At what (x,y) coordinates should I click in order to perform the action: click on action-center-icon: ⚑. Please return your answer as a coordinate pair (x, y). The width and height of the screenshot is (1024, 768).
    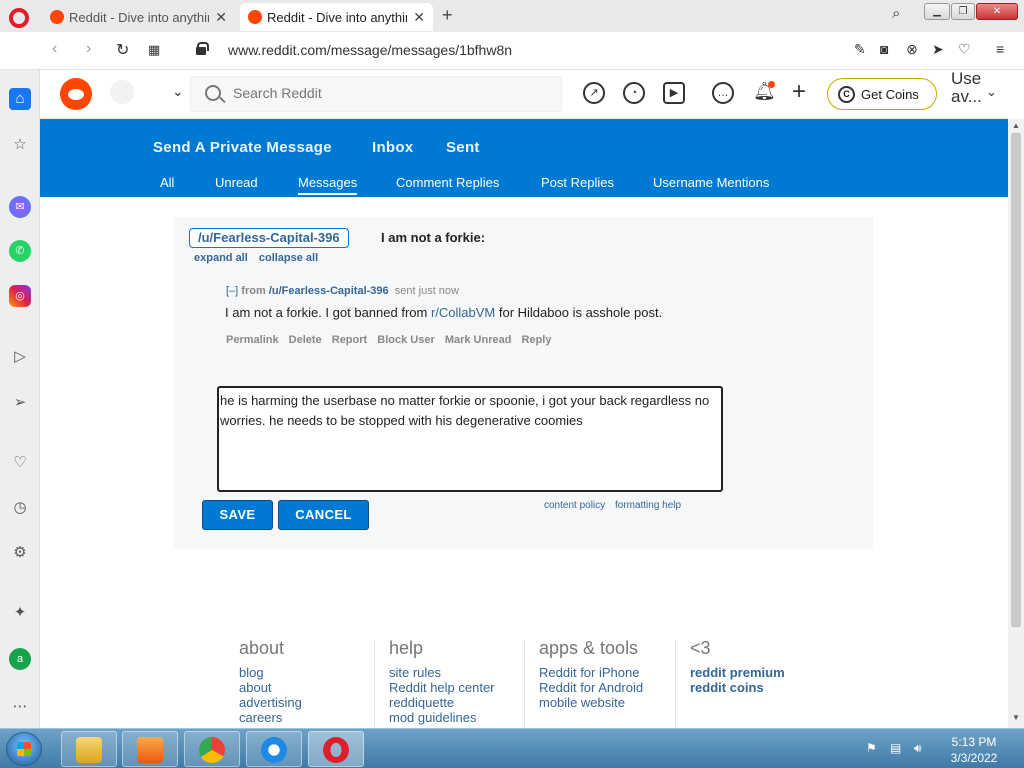
    Looking at the image, I should click on (871, 748).